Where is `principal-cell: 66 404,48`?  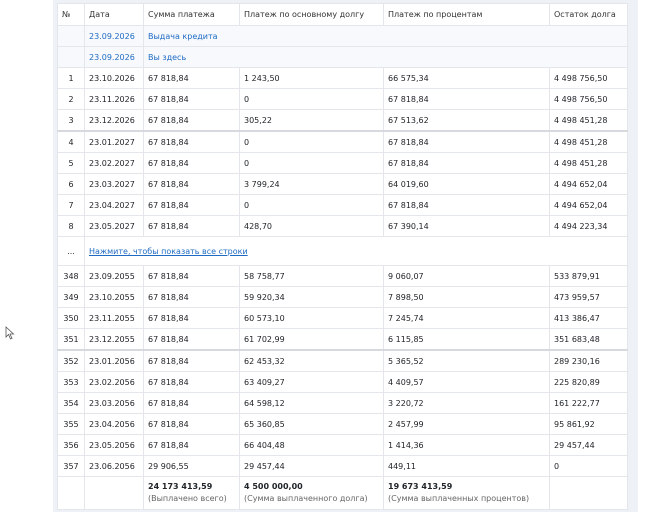 principal-cell: 66 404,48 is located at coordinates (311, 445).